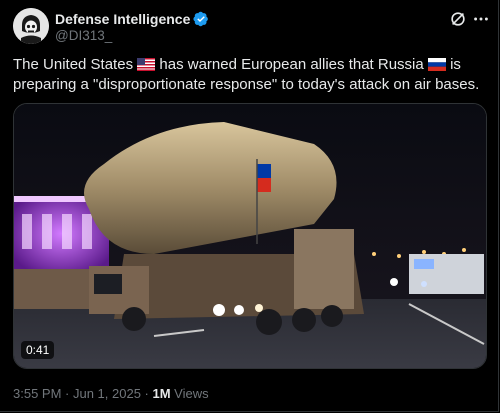 The height and width of the screenshot is (413, 500). I want to click on russia-flag-icon, so click(436, 64).